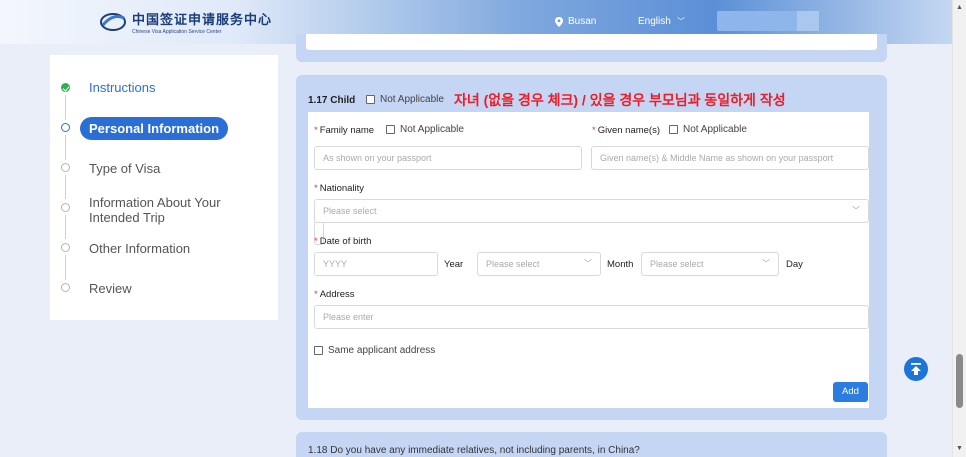 Image resolution: width=966 pixels, height=457 pixels. What do you see at coordinates (654, 21) in the screenshot?
I see `language-label: English` at bounding box center [654, 21].